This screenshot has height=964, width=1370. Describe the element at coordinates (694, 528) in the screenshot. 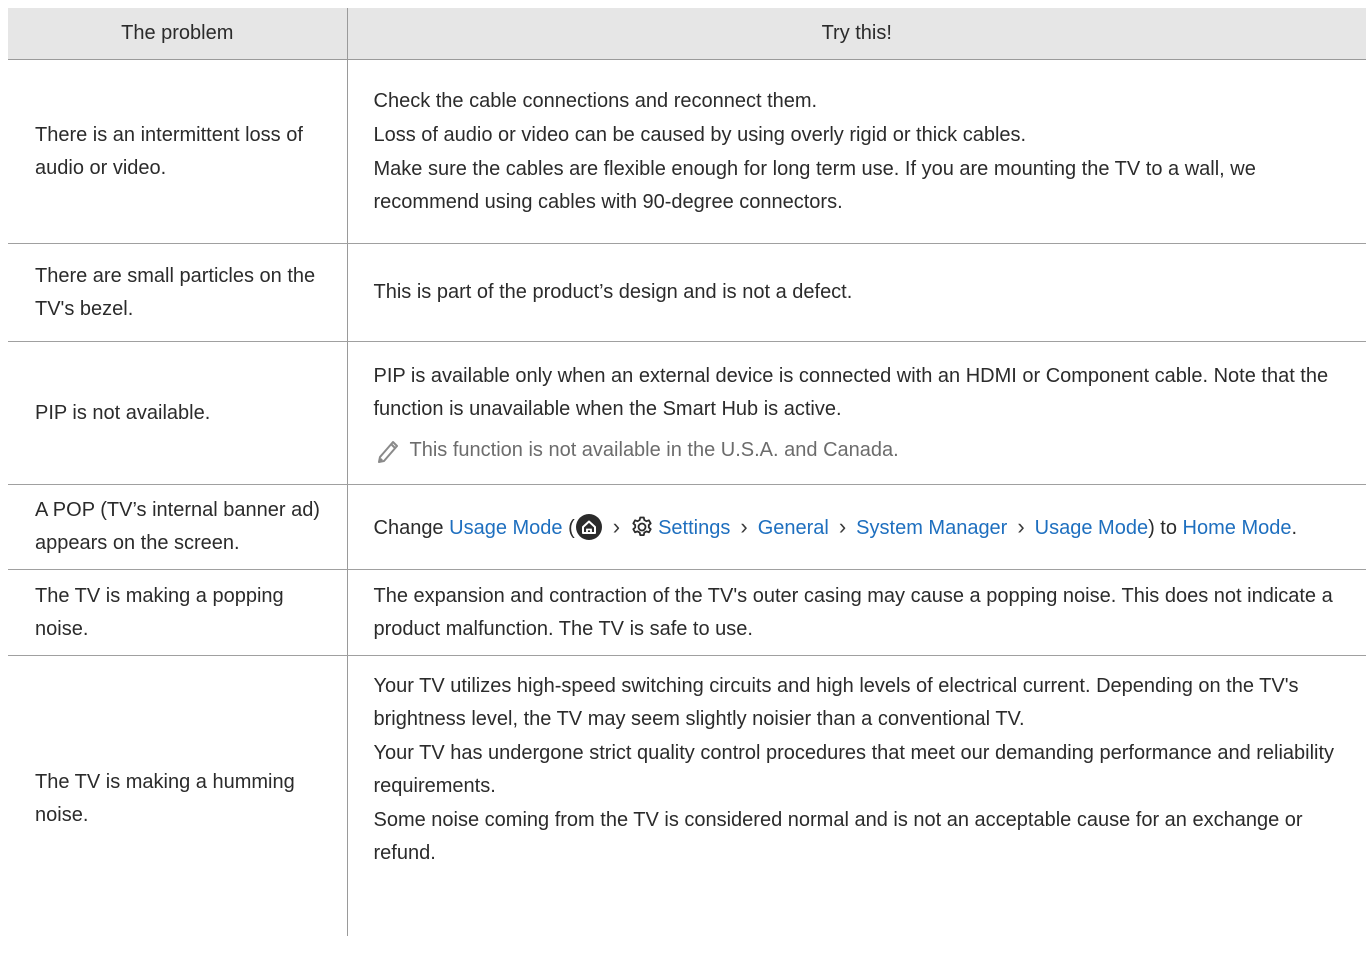

I see `settings-link: Settings` at that location.